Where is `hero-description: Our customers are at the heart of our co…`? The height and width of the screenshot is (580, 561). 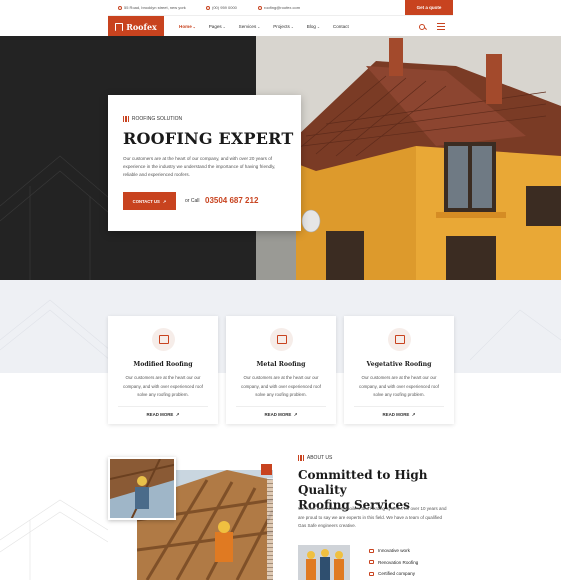
hero-description: Our customers are at the heart of our co… is located at coordinates (199, 166).